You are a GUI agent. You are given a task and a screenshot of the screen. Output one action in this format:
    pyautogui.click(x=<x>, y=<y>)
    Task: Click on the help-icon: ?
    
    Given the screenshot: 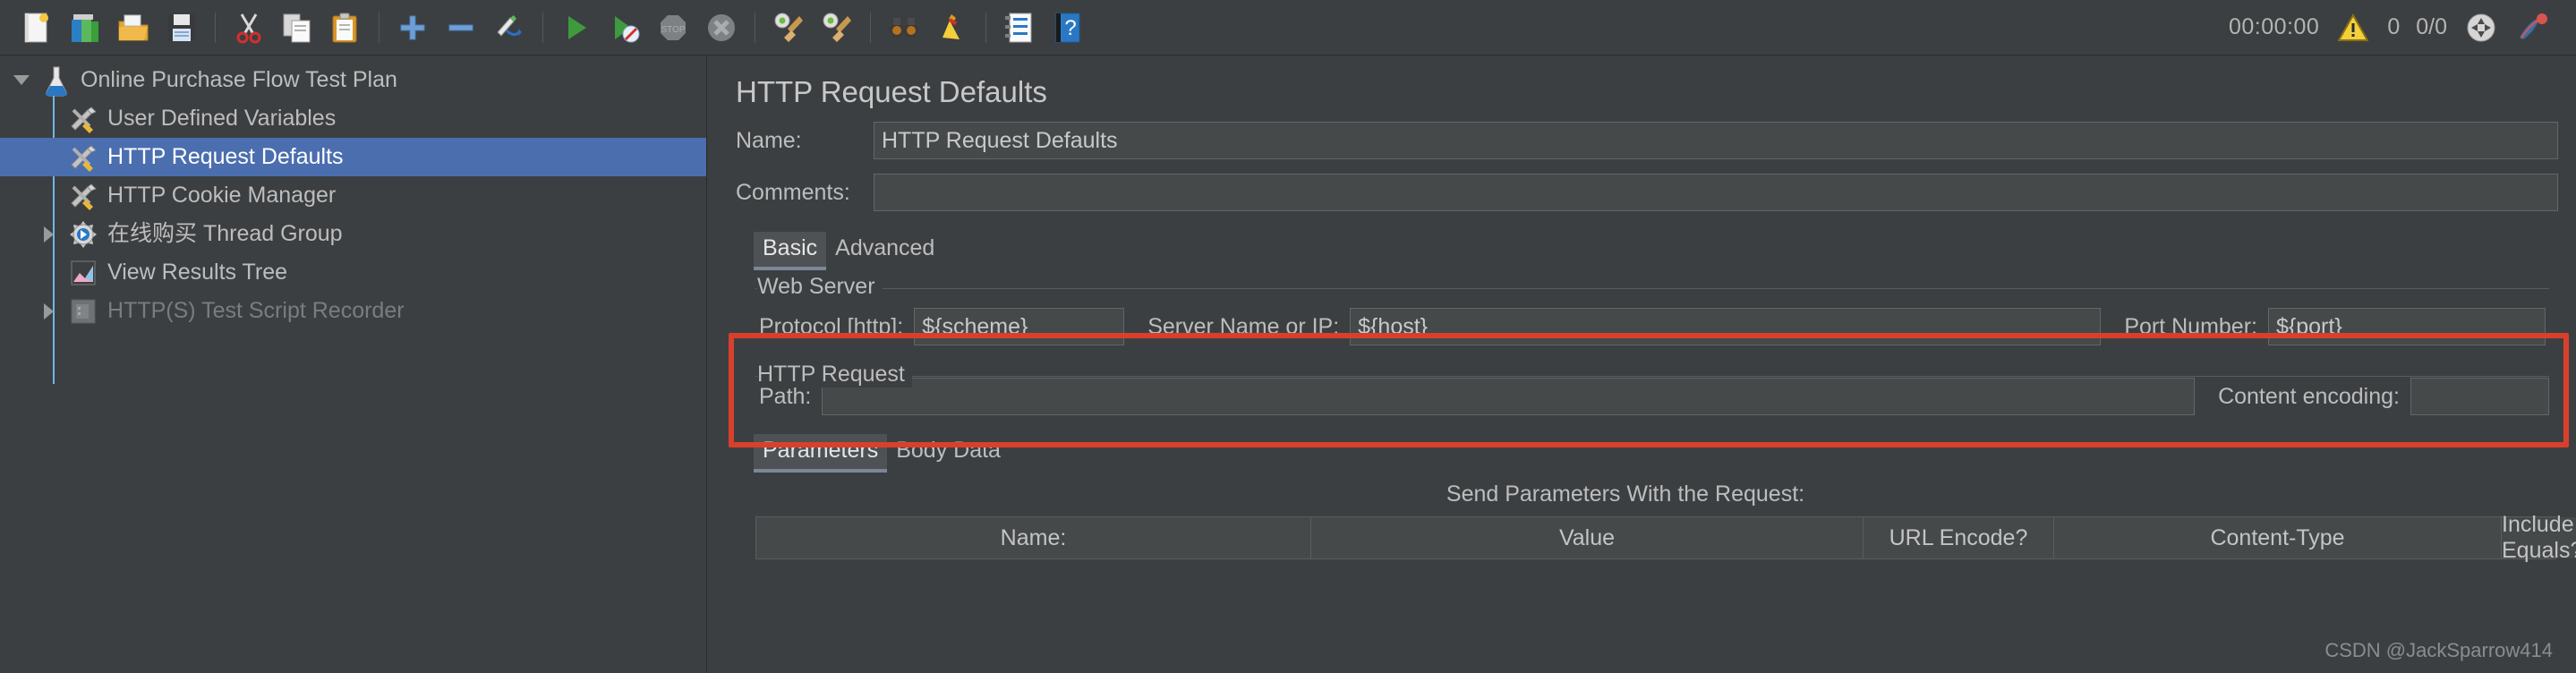 What is the action you would take?
    pyautogui.click(x=1068, y=28)
    